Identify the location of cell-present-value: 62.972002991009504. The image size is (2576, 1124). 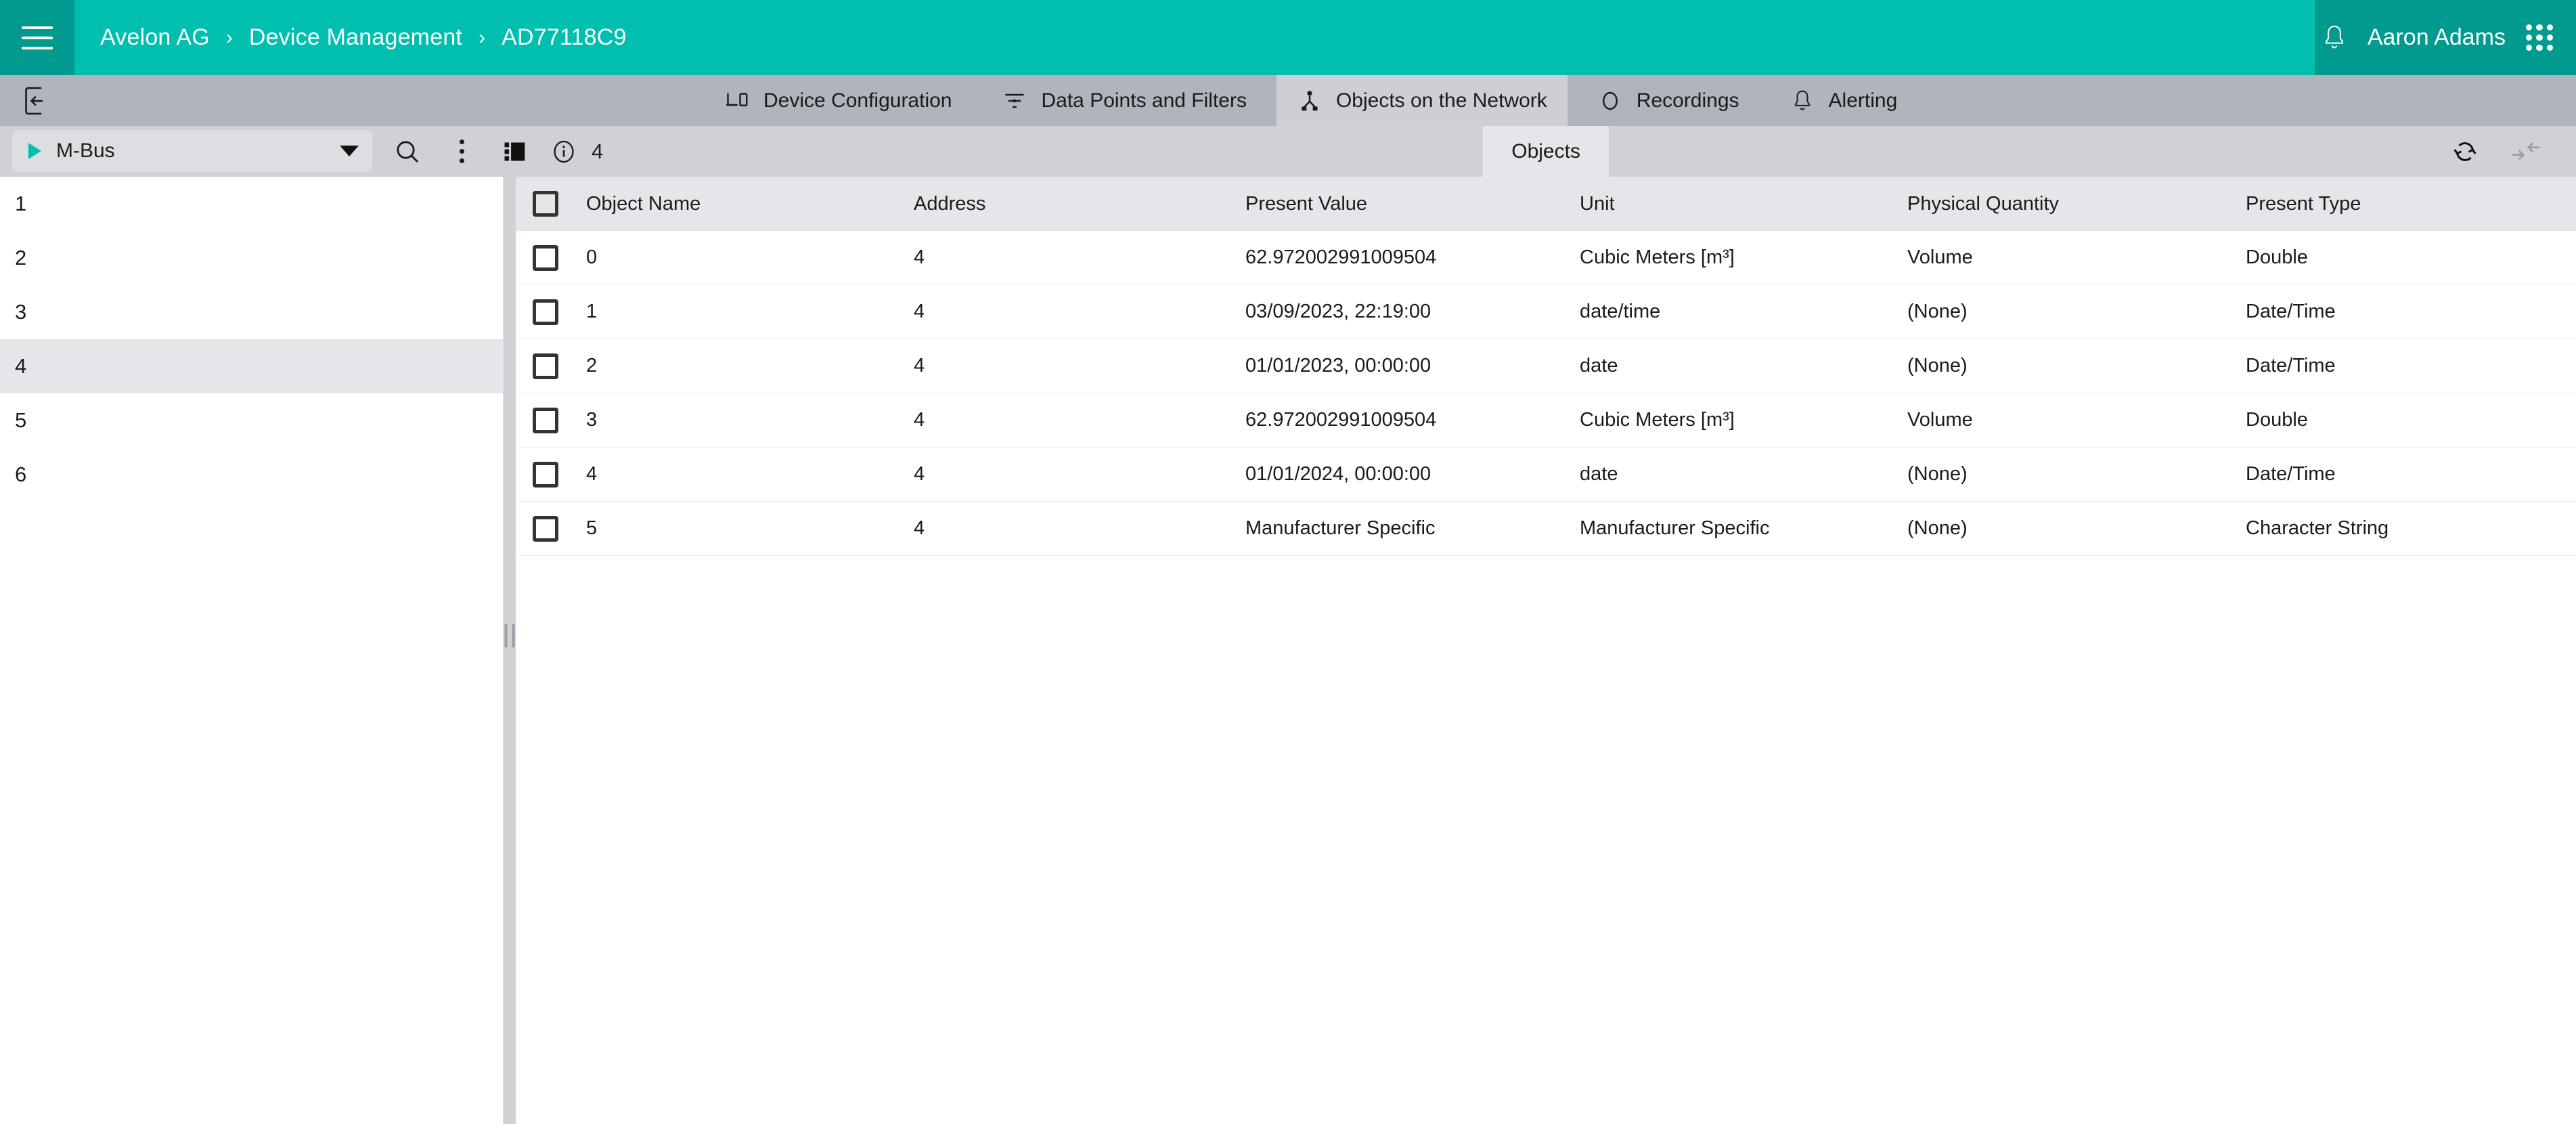
(1341, 420).